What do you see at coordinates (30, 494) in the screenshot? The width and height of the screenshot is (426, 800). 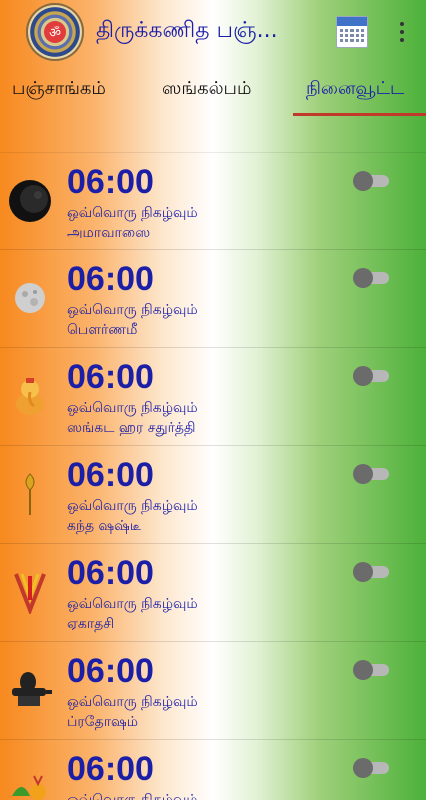 I see `vel-spear-icon` at bounding box center [30, 494].